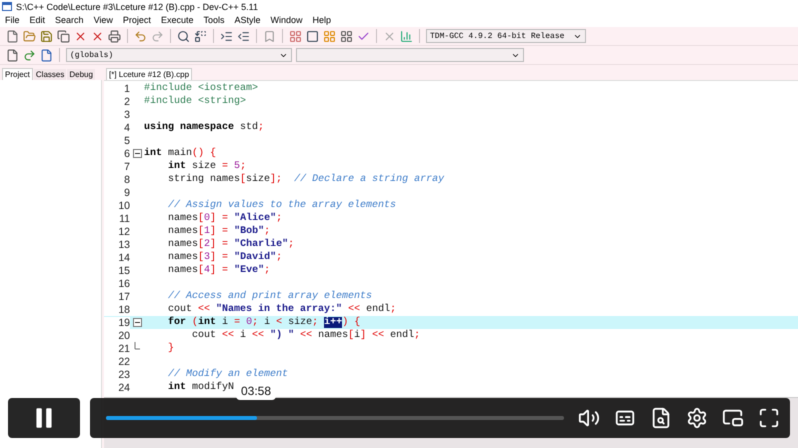 The image size is (798, 448). Describe the element at coordinates (63, 36) in the screenshot. I see `copy-icon` at that location.